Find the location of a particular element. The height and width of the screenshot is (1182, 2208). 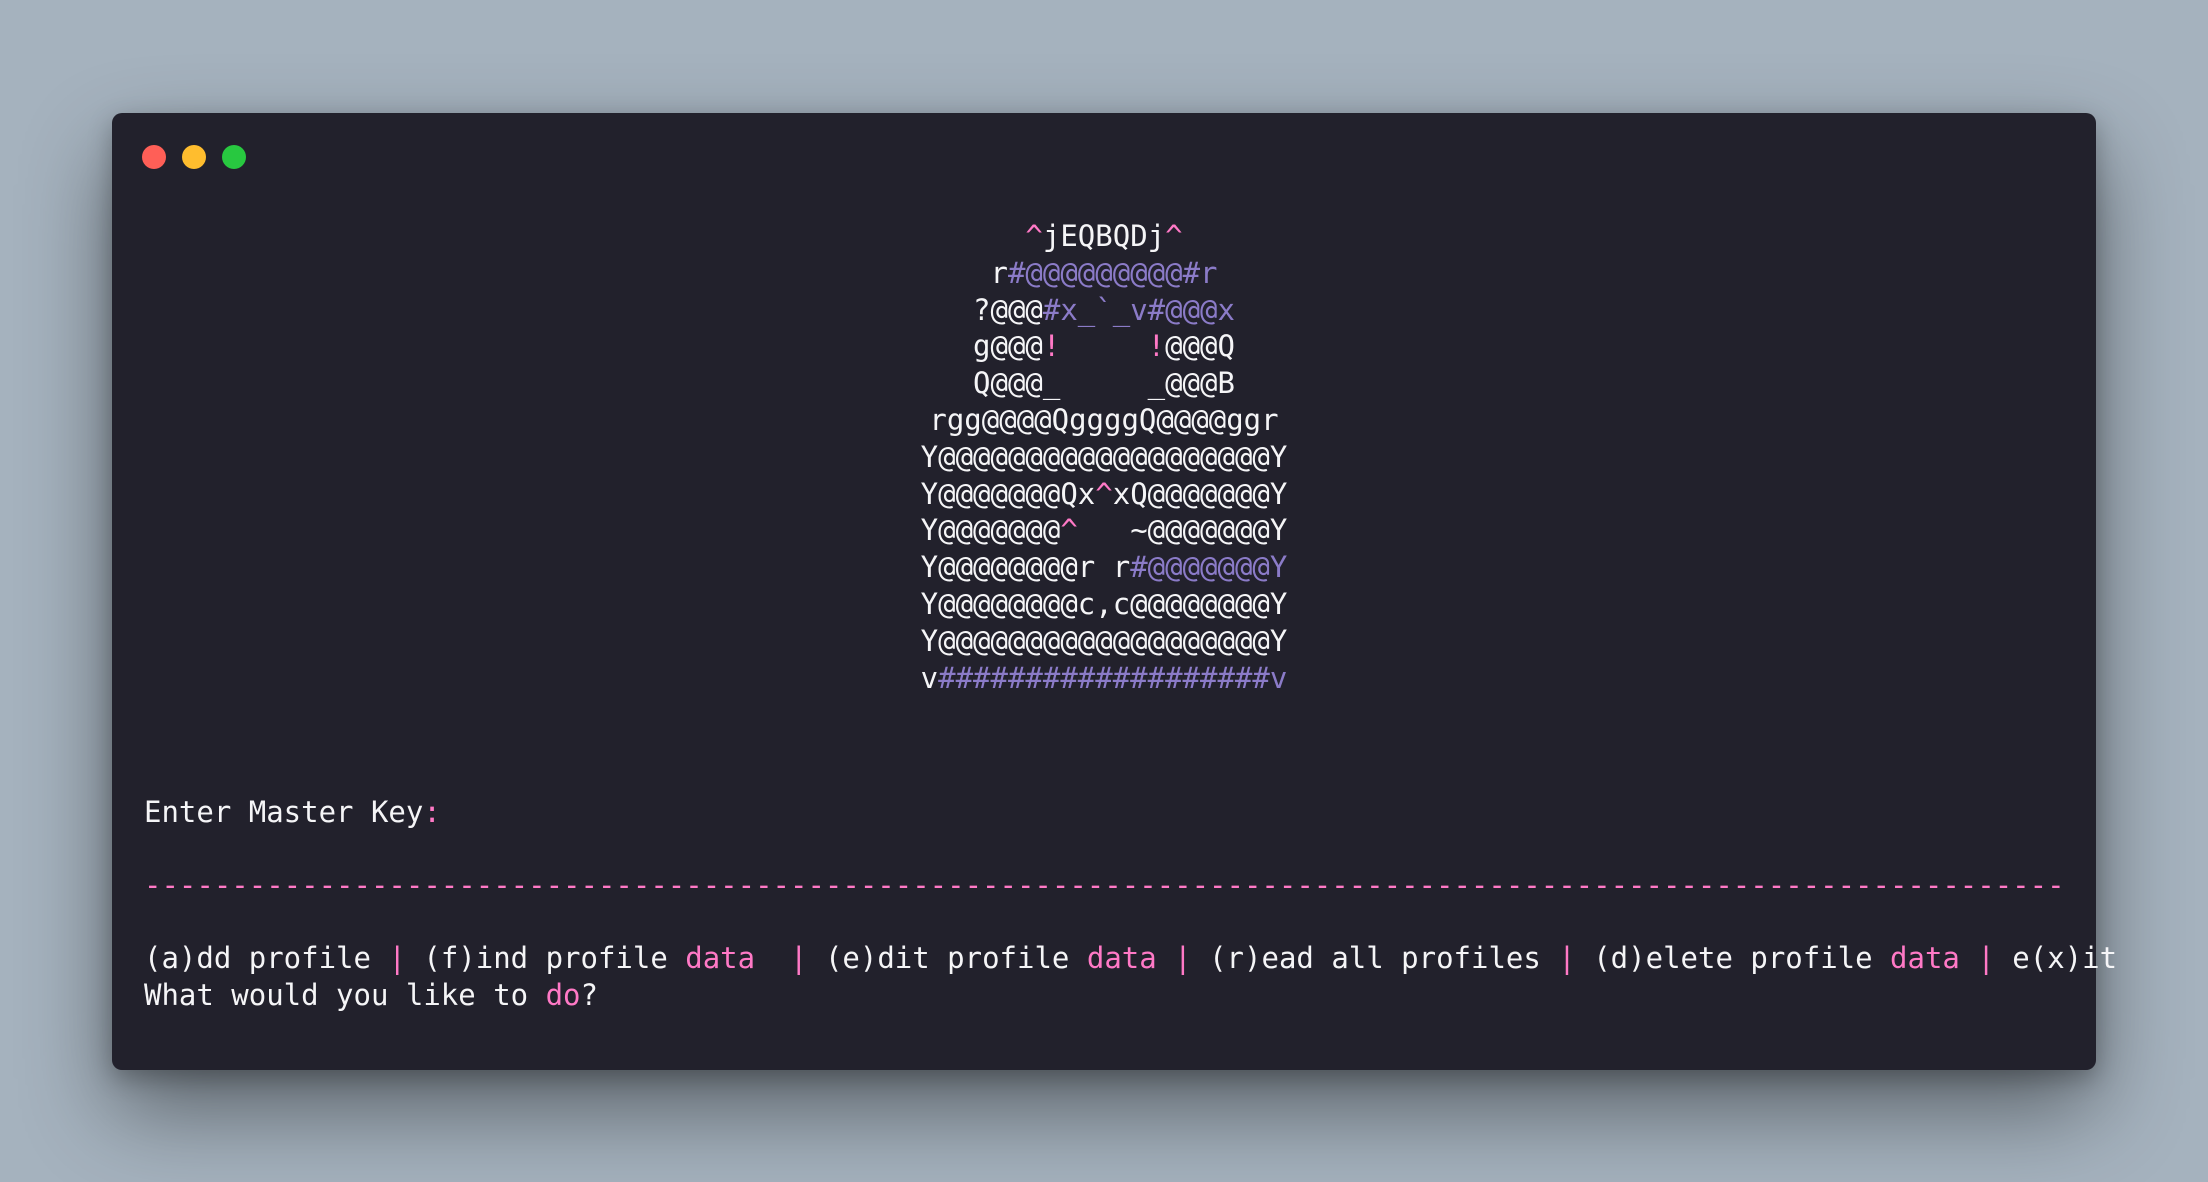

menu-option: (d)elete profile data is located at coordinates (1777, 958).